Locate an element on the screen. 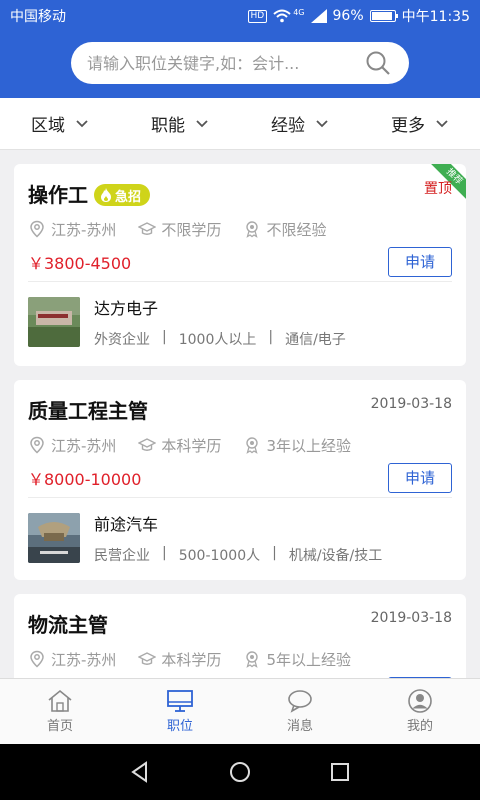  company-type: 外资企业 is located at coordinates (122, 340).